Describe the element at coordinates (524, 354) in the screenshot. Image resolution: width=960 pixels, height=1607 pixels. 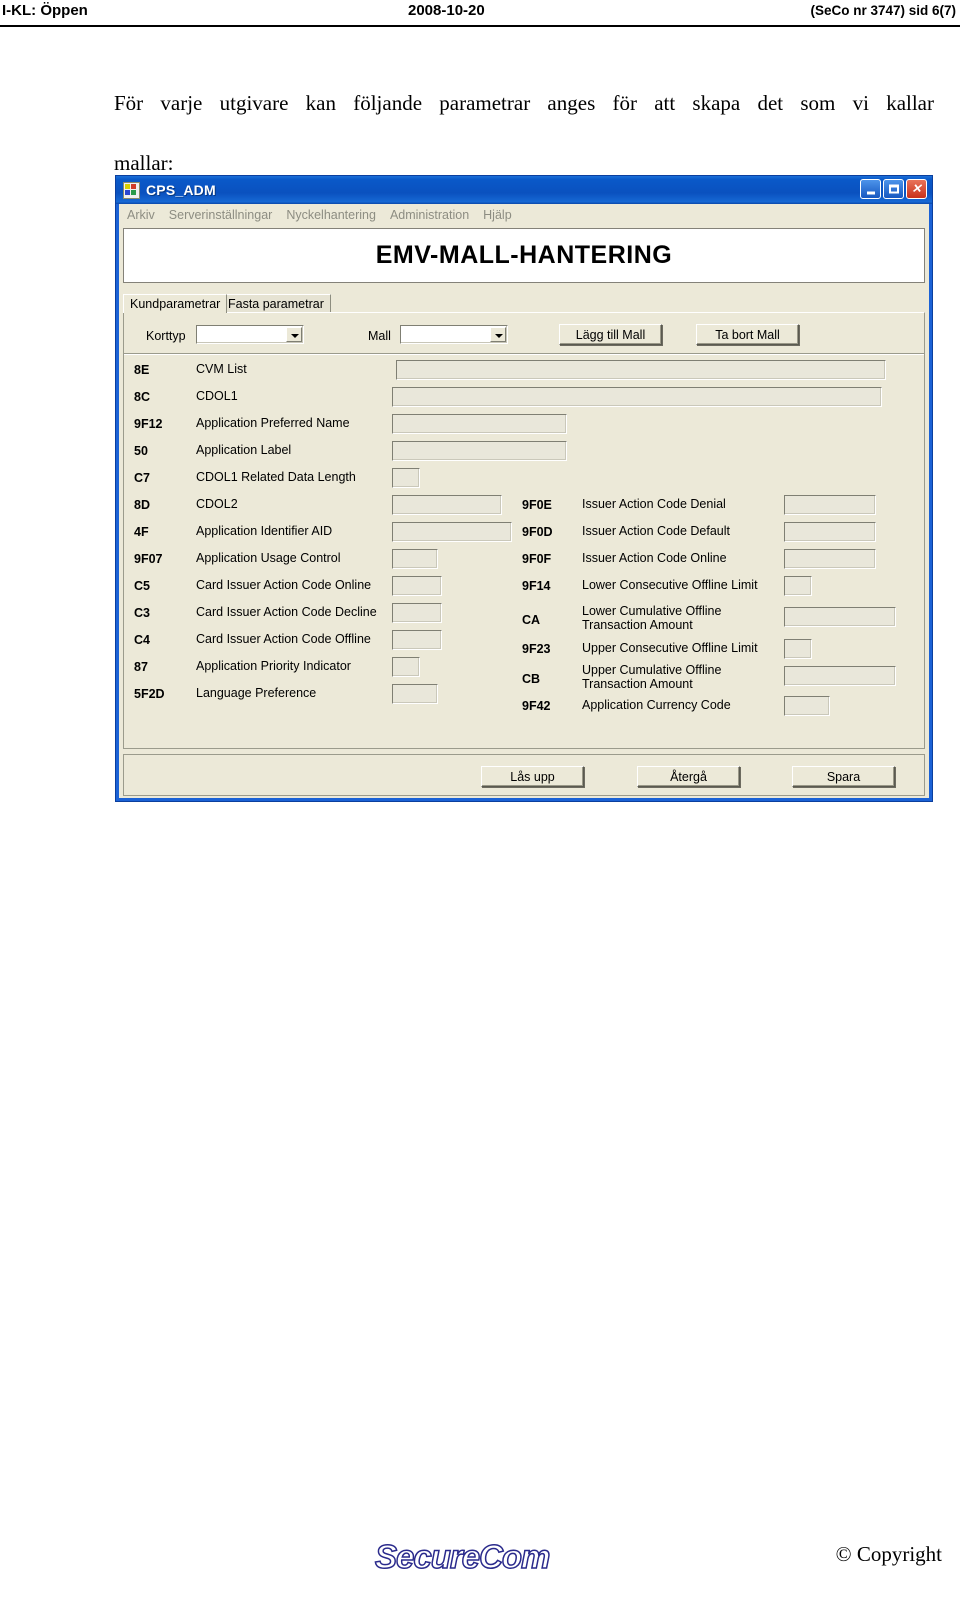
I see `toolbar-separator` at that location.